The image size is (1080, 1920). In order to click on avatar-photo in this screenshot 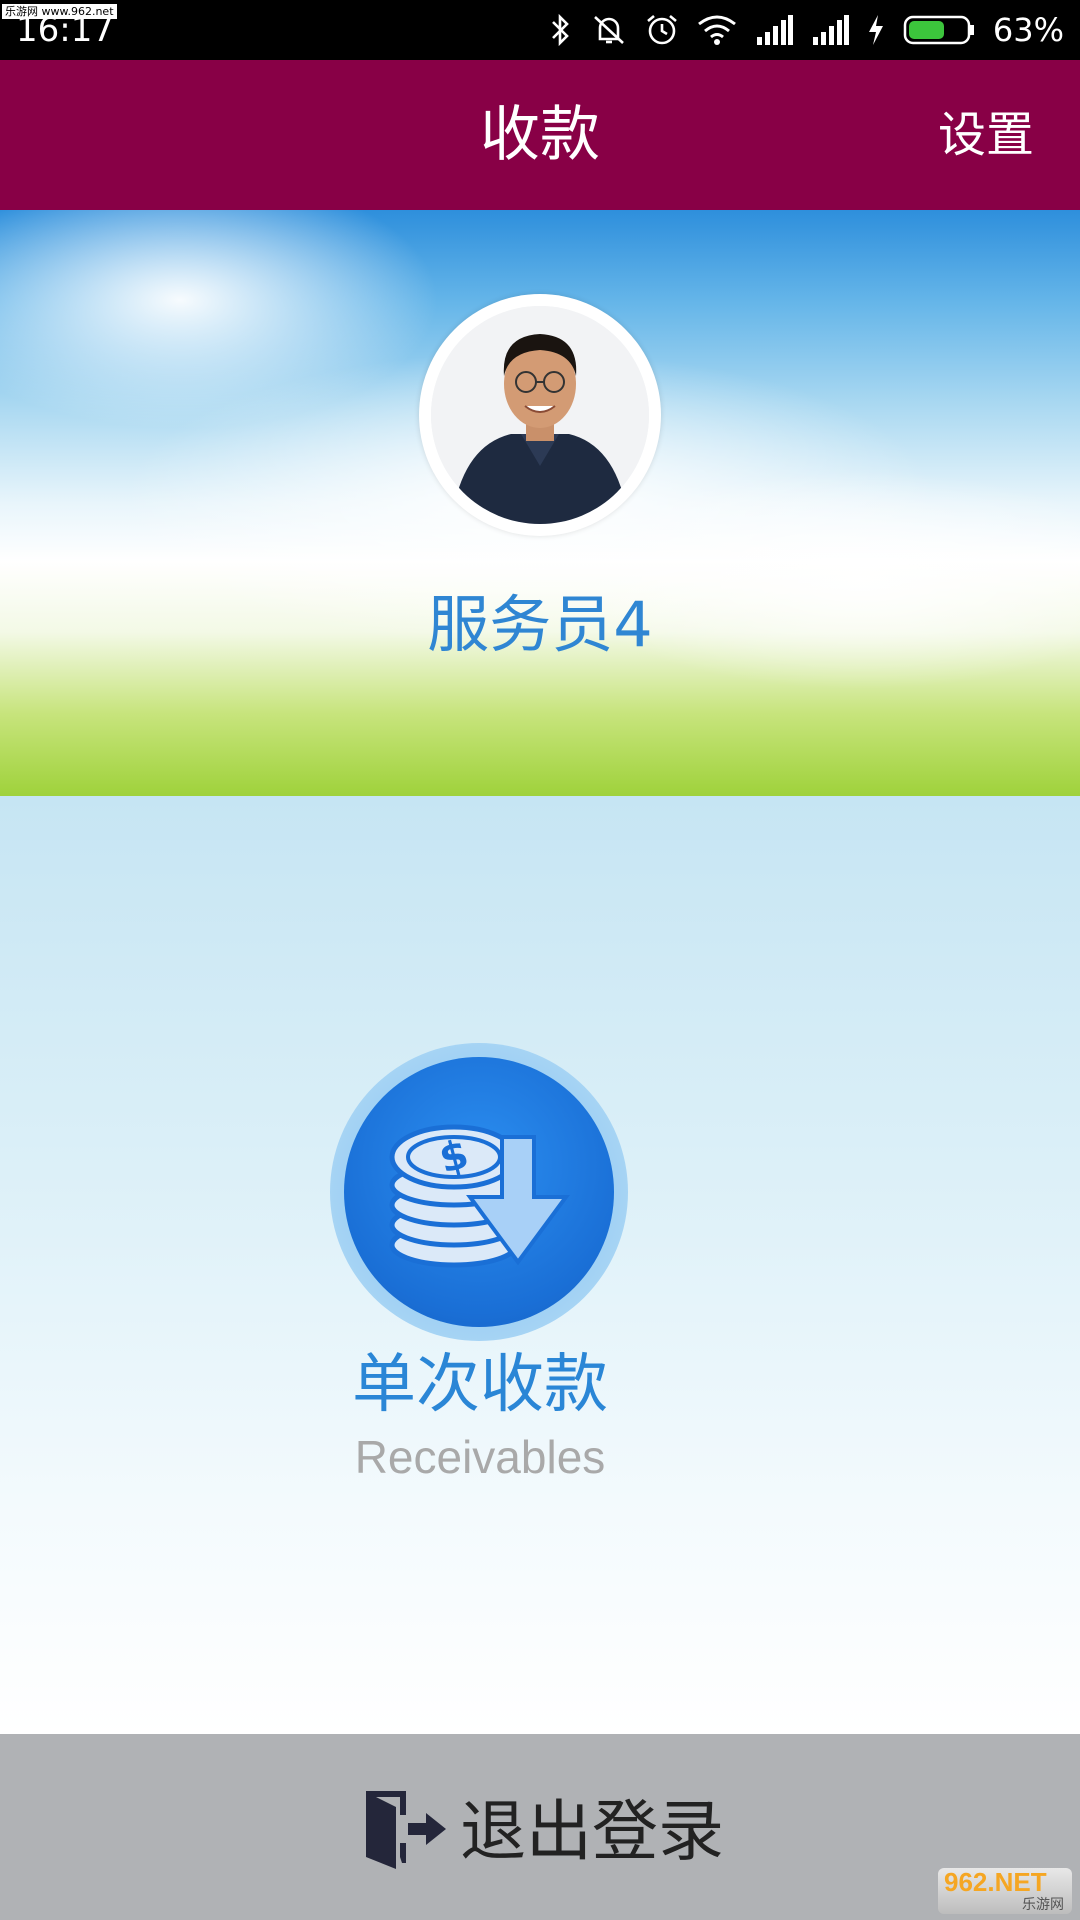, I will do `click(540, 415)`.